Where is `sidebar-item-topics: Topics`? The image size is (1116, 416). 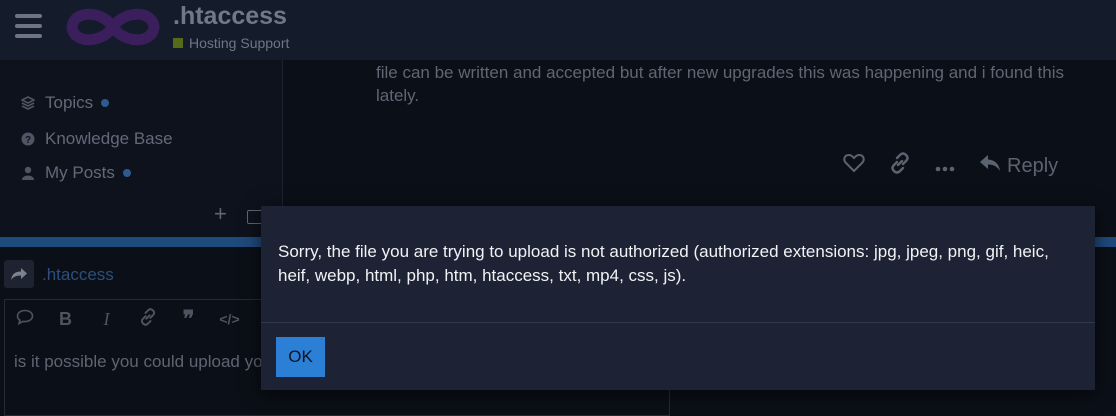
sidebar-item-topics: Topics is located at coordinates (65, 103).